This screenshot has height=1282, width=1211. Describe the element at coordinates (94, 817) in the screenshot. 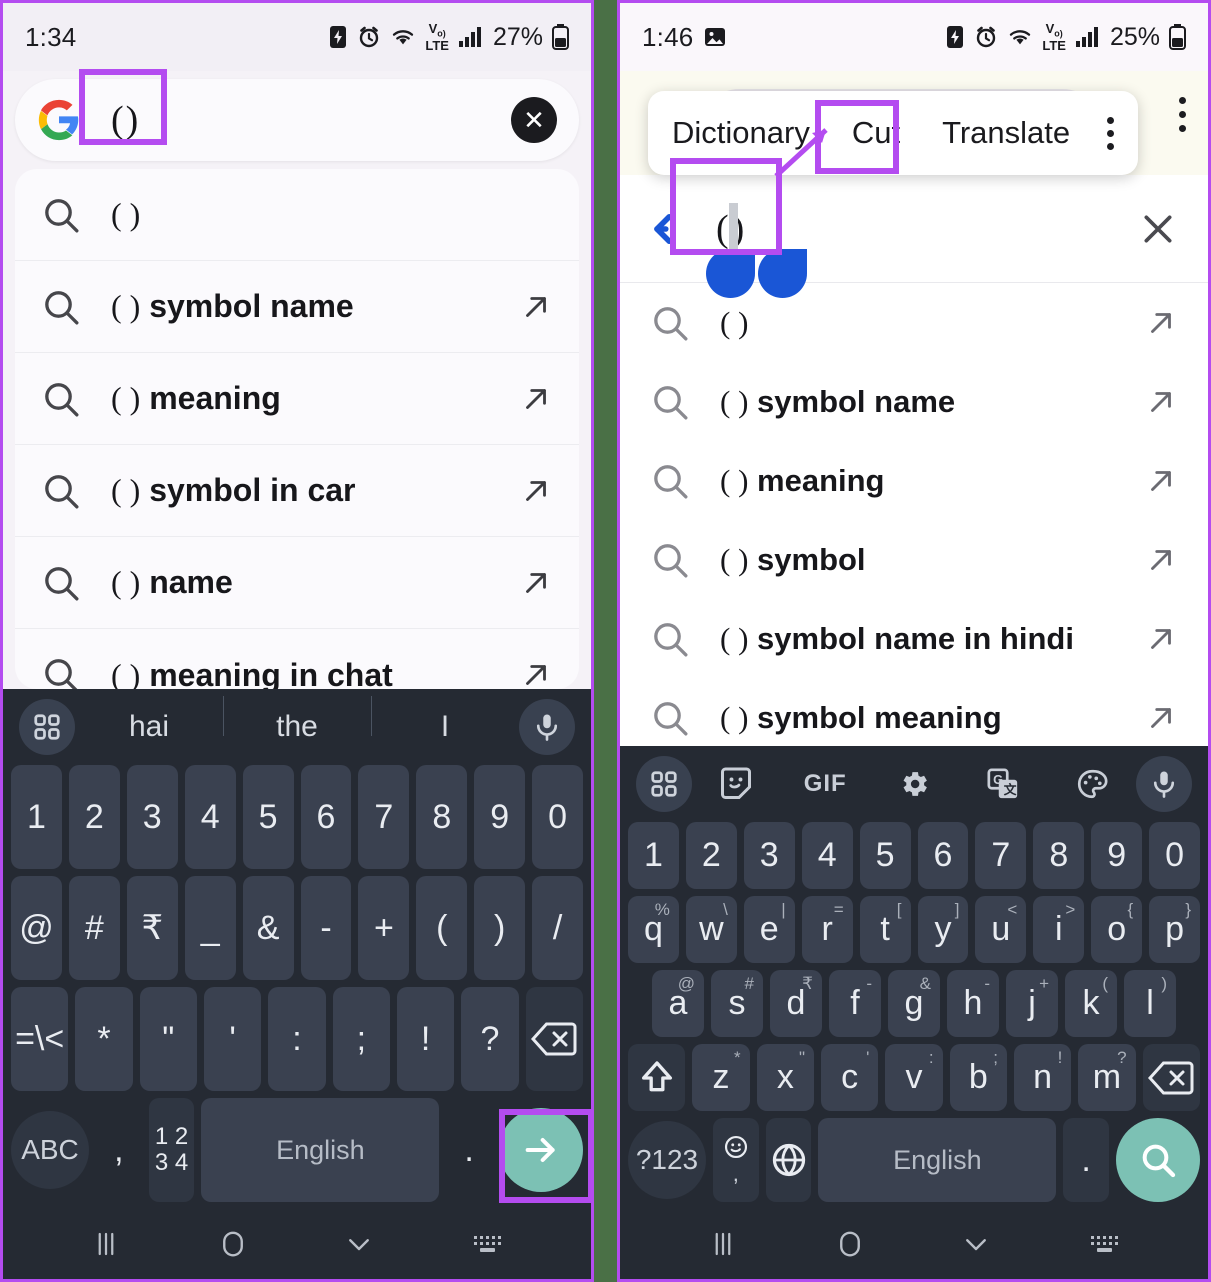

I see `key-2: 2` at that location.